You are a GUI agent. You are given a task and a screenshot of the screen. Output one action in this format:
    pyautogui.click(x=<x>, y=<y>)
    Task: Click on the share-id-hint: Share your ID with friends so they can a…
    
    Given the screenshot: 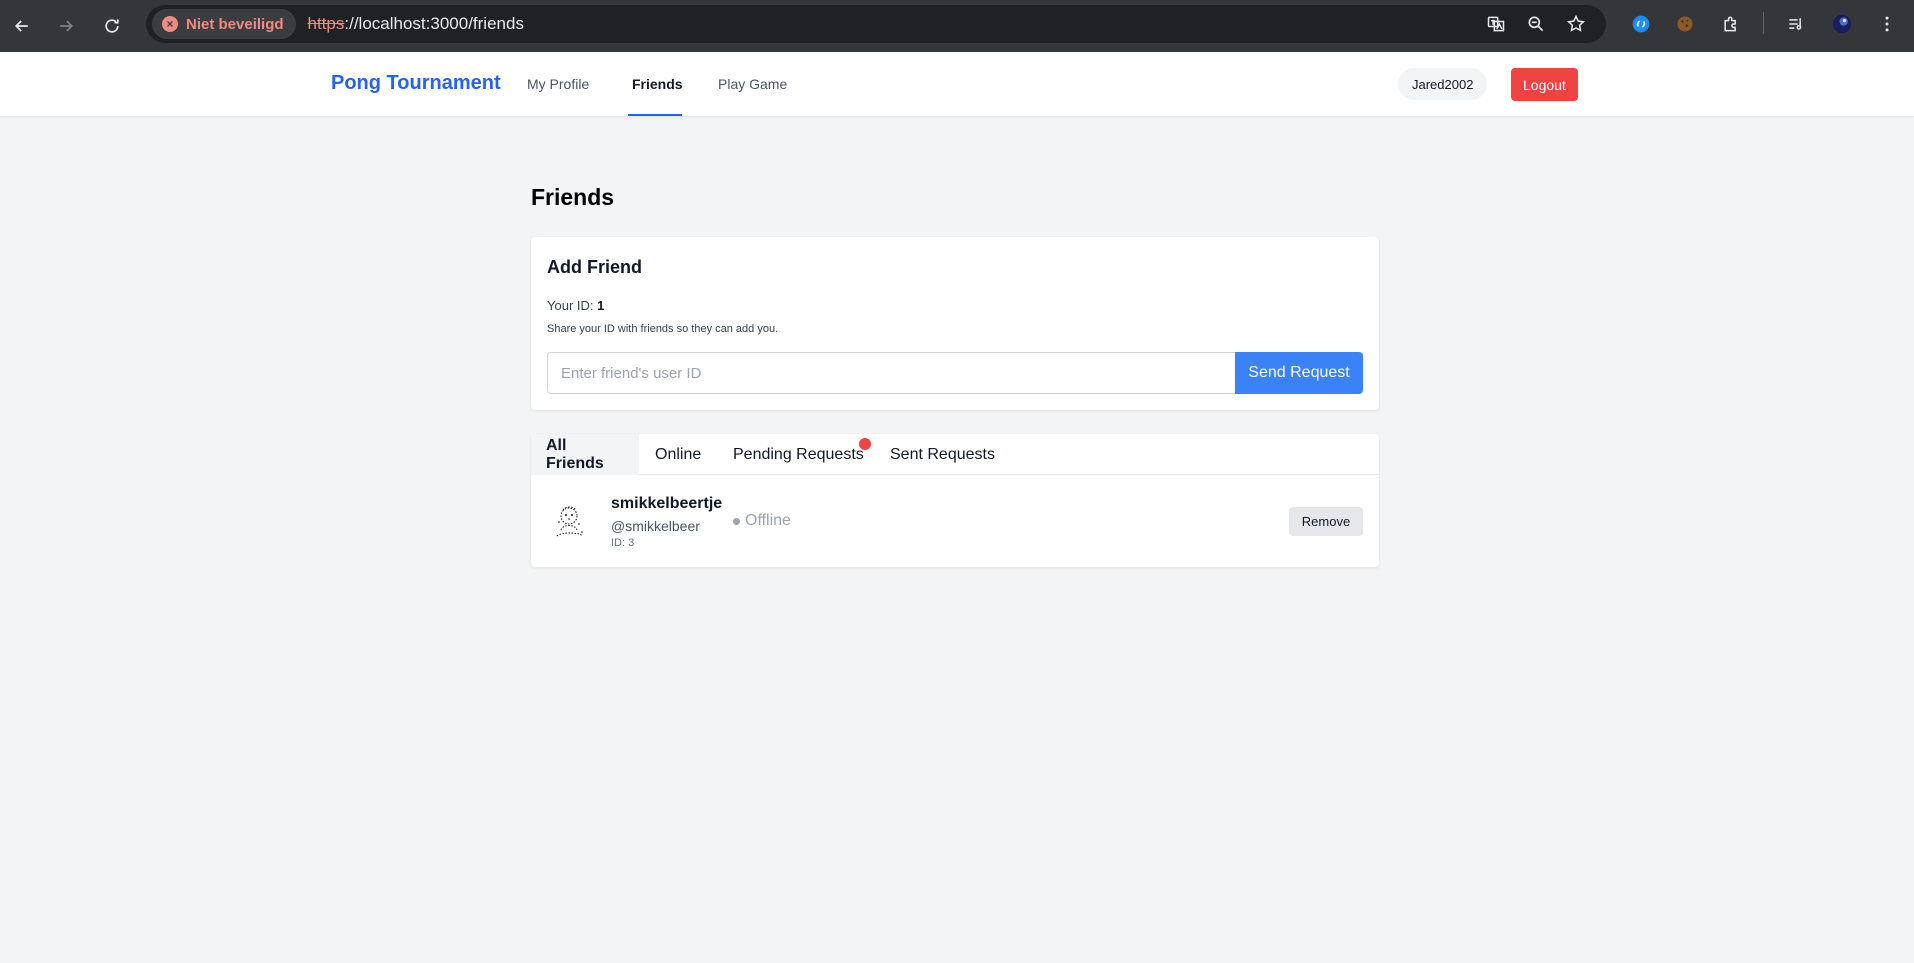 What is the action you would take?
    pyautogui.click(x=663, y=329)
    